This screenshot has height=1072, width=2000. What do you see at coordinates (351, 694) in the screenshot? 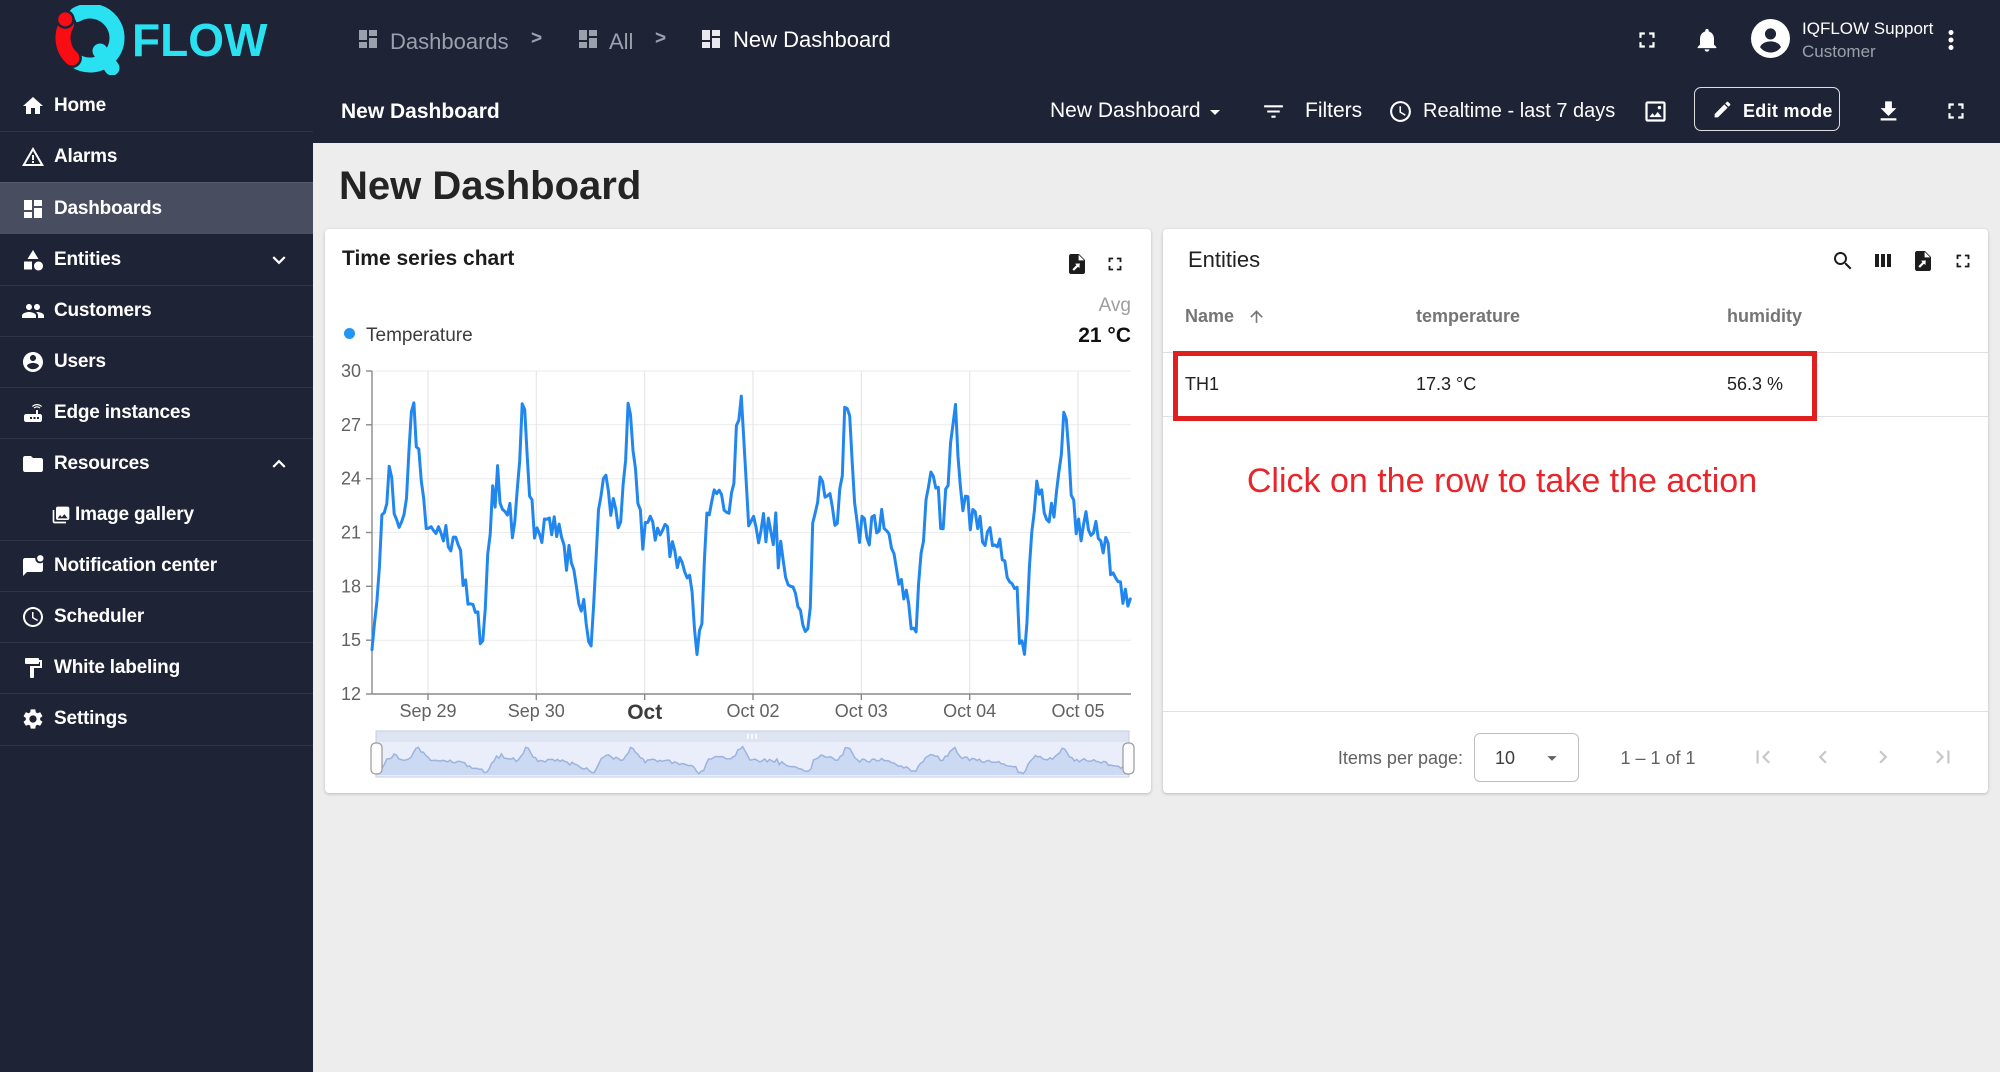
I see `svg-text: 12` at bounding box center [351, 694].